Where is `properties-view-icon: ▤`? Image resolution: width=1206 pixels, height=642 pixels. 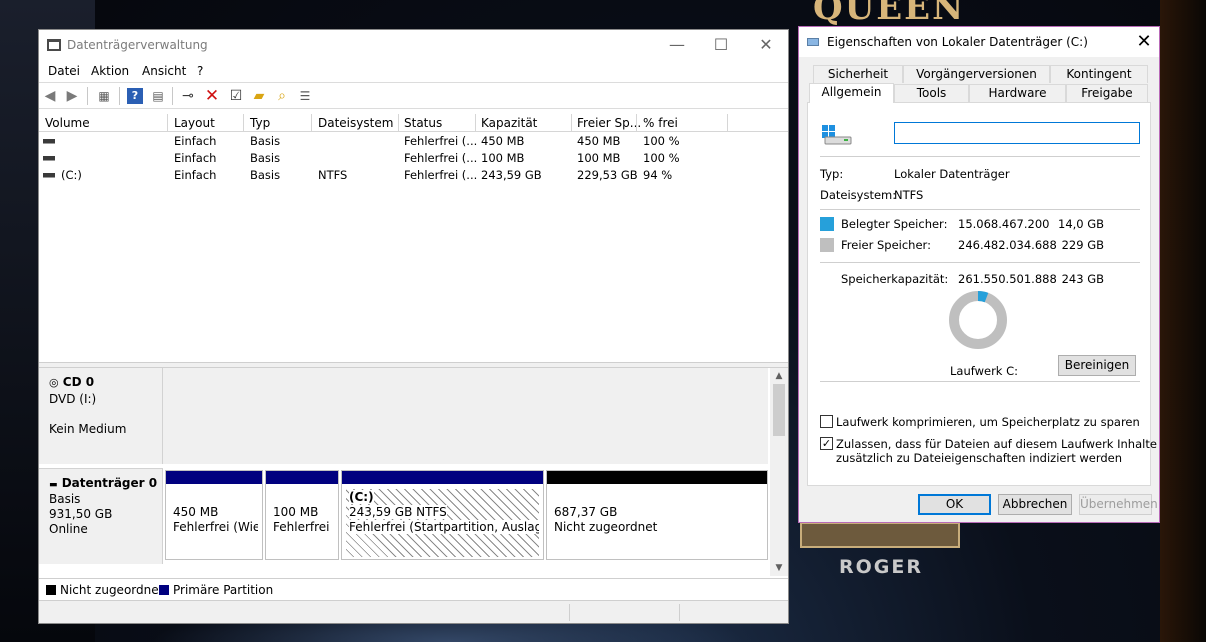 properties-view-icon: ▤ is located at coordinates (158, 96).